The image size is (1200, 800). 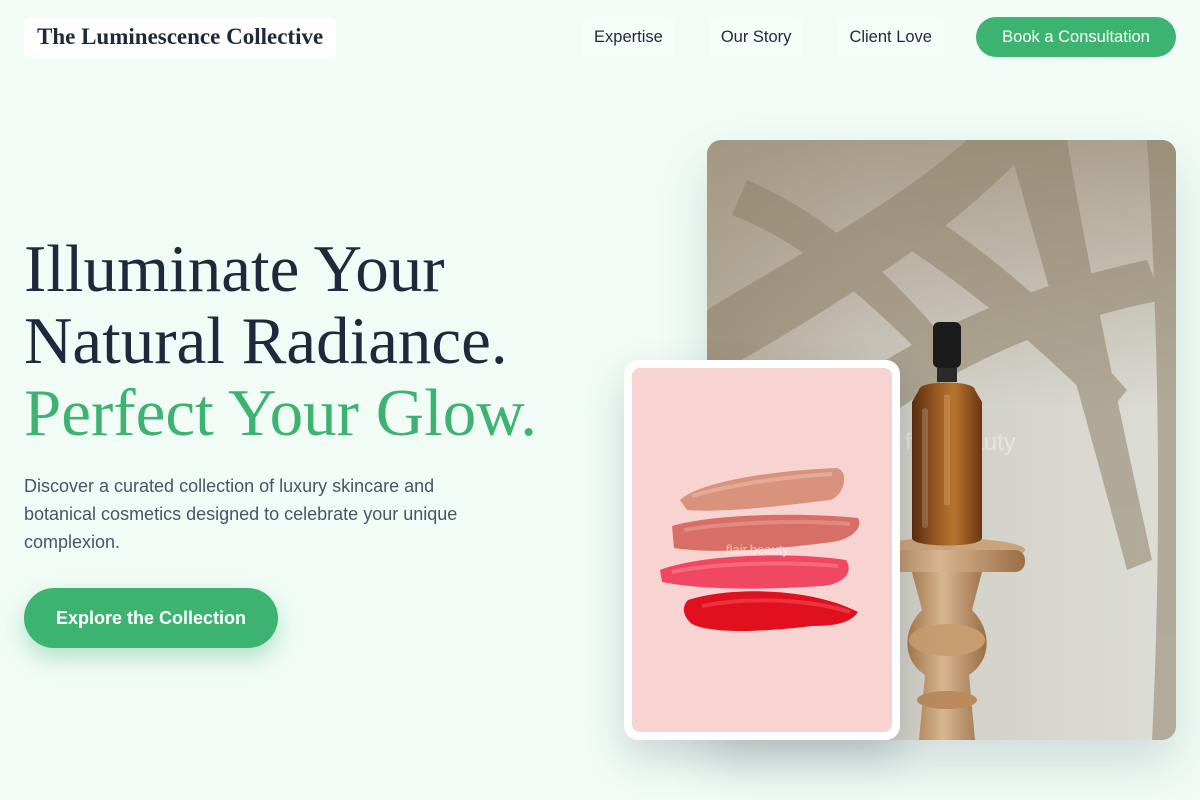 What do you see at coordinates (628, 37) in the screenshot?
I see `nav-link-expertise: Expertise` at bounding box center [628, 37].